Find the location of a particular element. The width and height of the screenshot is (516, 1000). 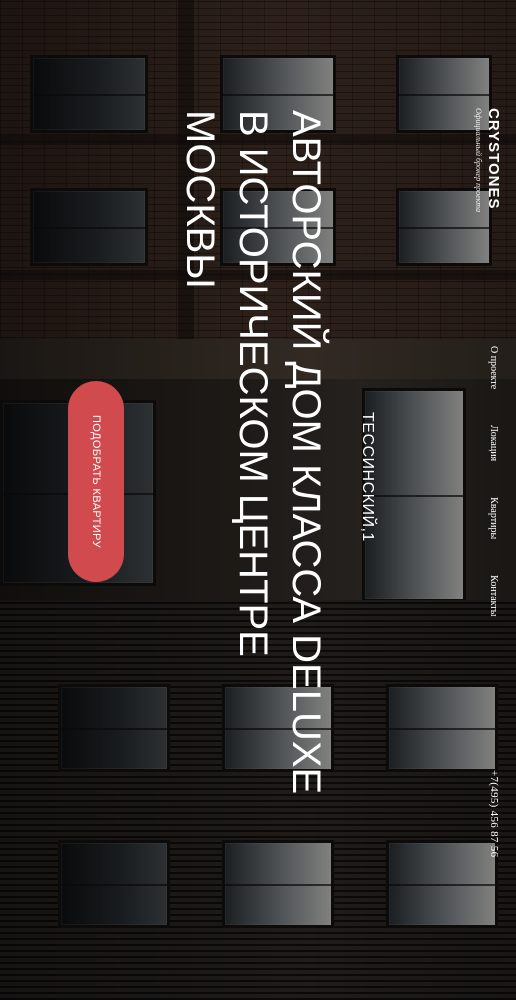

brand-block: CRYSTONES Официальный брокер проекта is located at coordinates (487, 160).